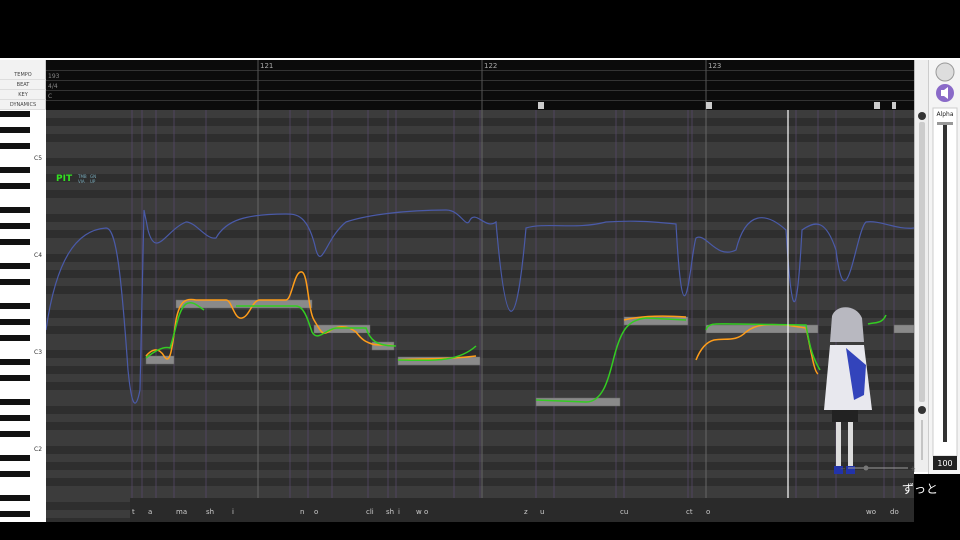 The width and height of the screenshot is (960, 540). What do you see at coordinates (23, 95) in the screenshot?
I see `key-label: KEY` at bounding box center [23, 95].